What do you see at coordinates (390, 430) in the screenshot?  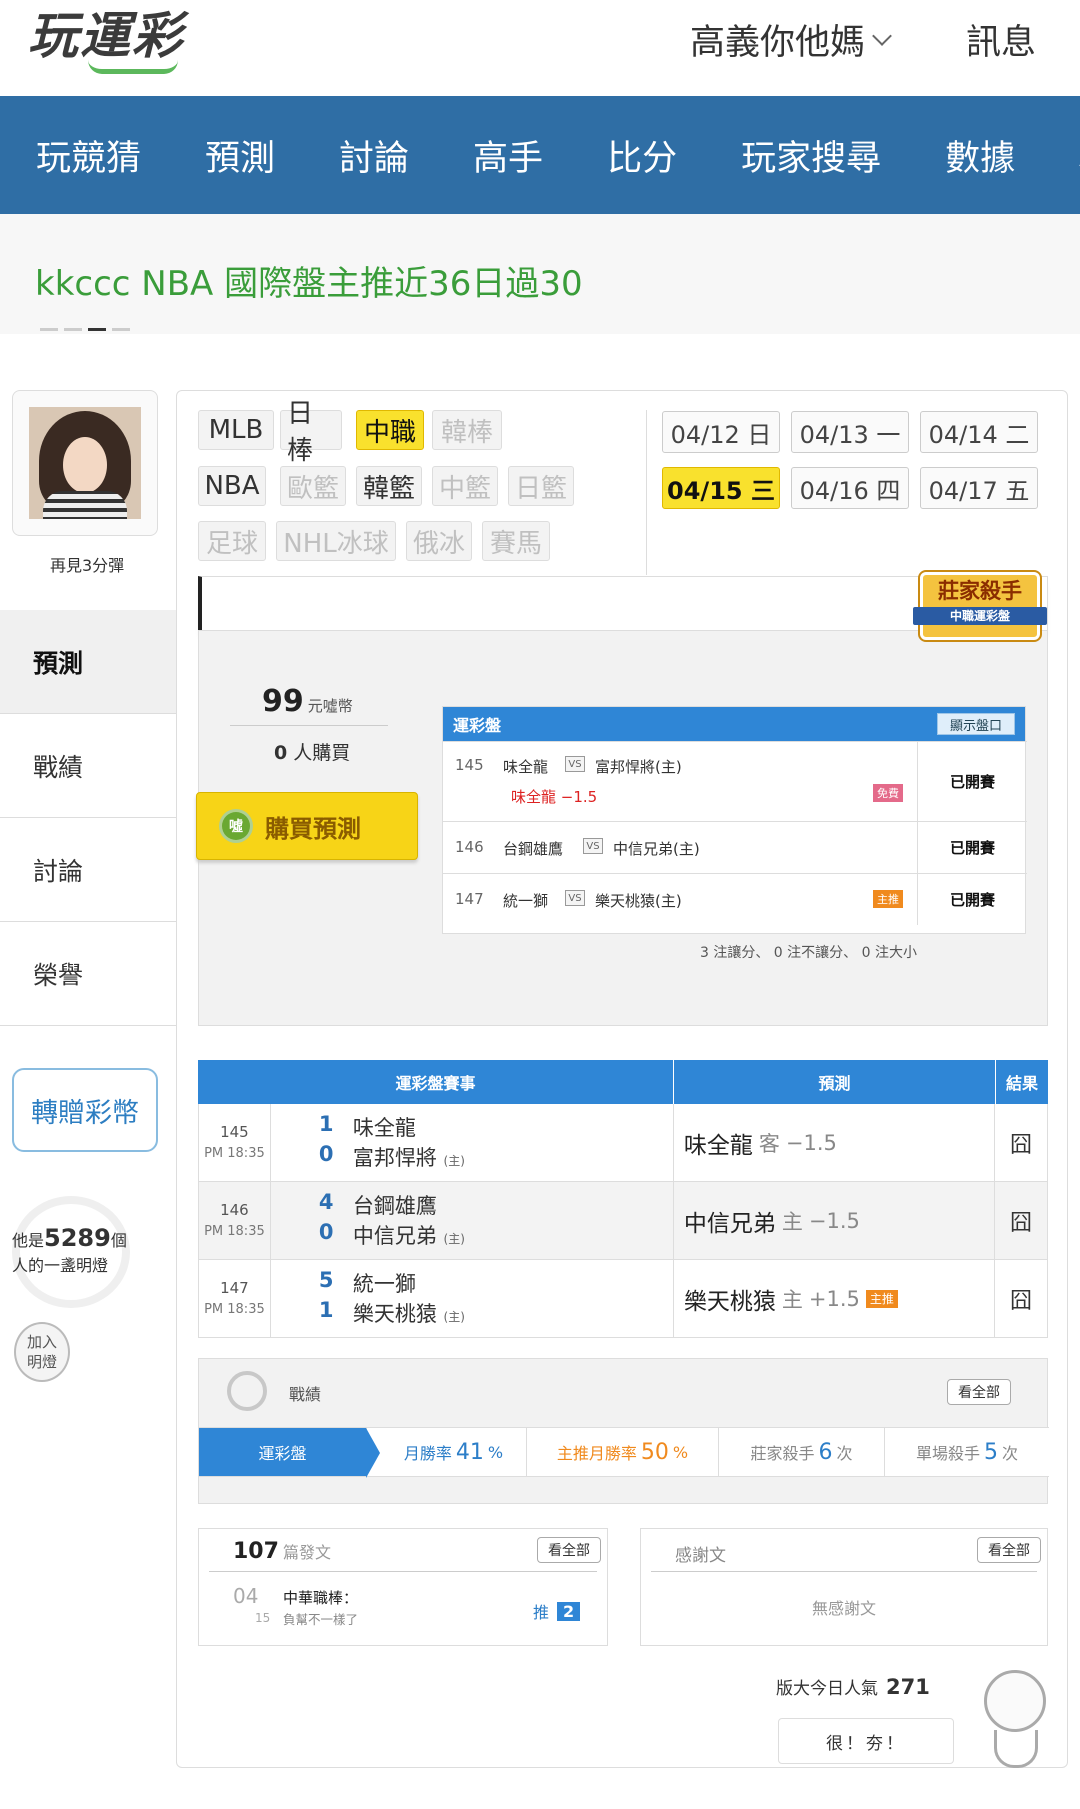 I see `sport-tab-cpbl: 中職` at bounding box center [390, 430].